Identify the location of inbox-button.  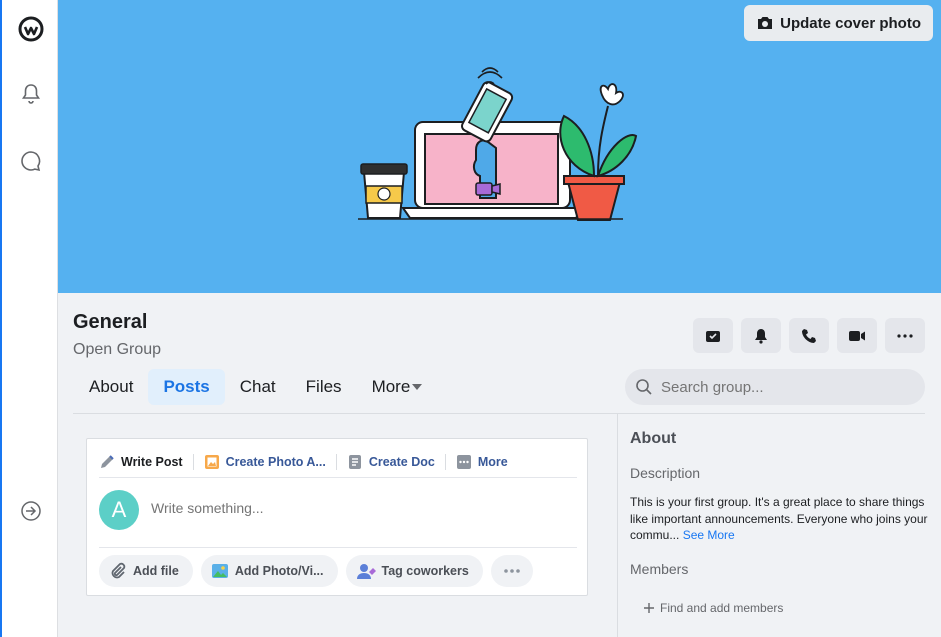
(713, 335).